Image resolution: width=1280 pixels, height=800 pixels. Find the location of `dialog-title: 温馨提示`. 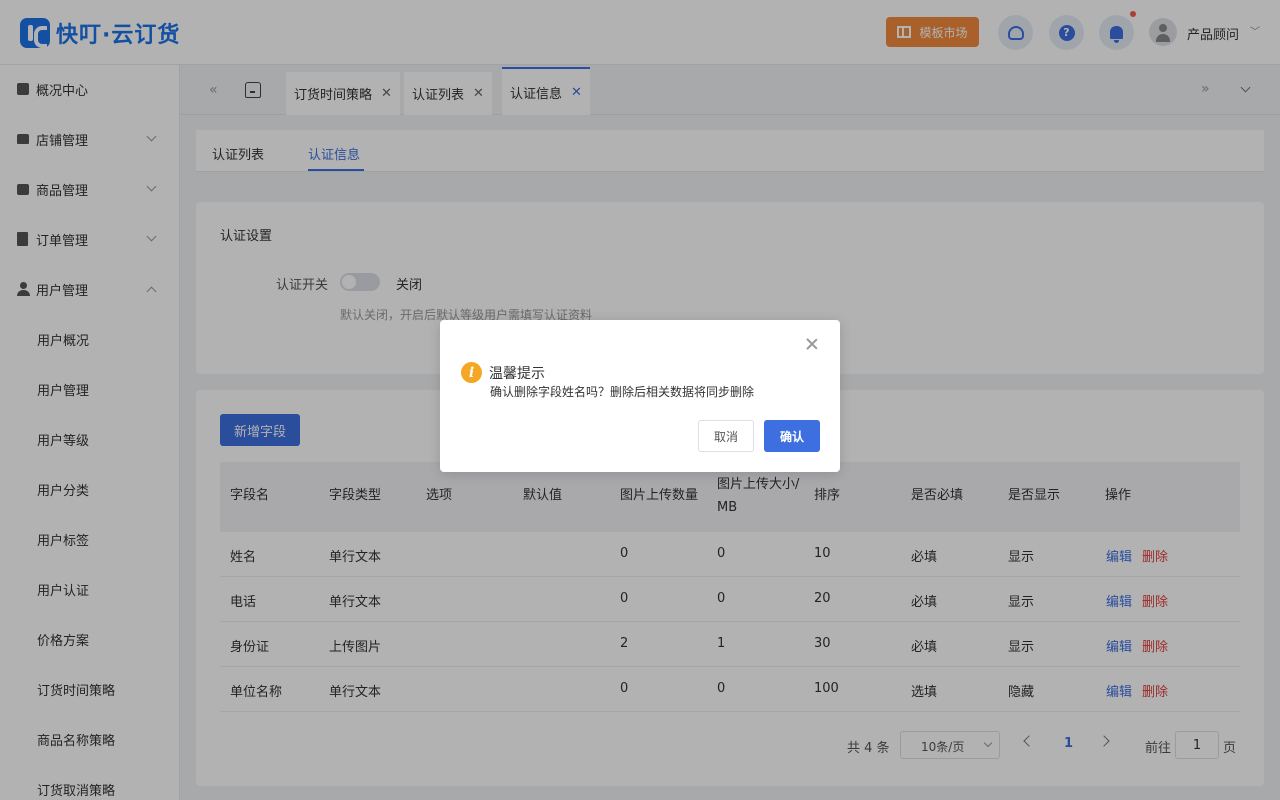

dialog-title: 温馨提示 is located at coordinates (517, 374).